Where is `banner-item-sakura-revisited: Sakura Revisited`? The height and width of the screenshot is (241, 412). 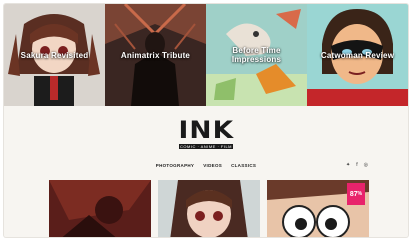
banner-item-sakura-revisited: Sakura Revisited is located at coordinates (54, 55).